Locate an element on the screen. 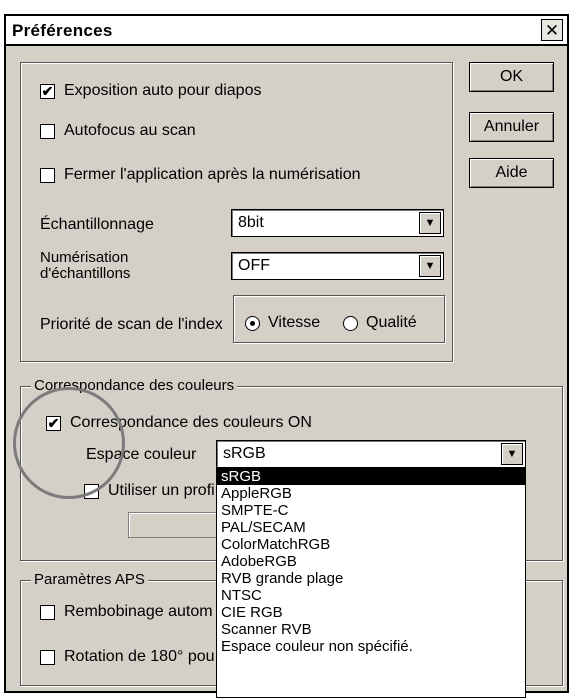 The width and height of the screenshot is (575, 698). sampling-value: 8bit is located at coordinates (251, 222).